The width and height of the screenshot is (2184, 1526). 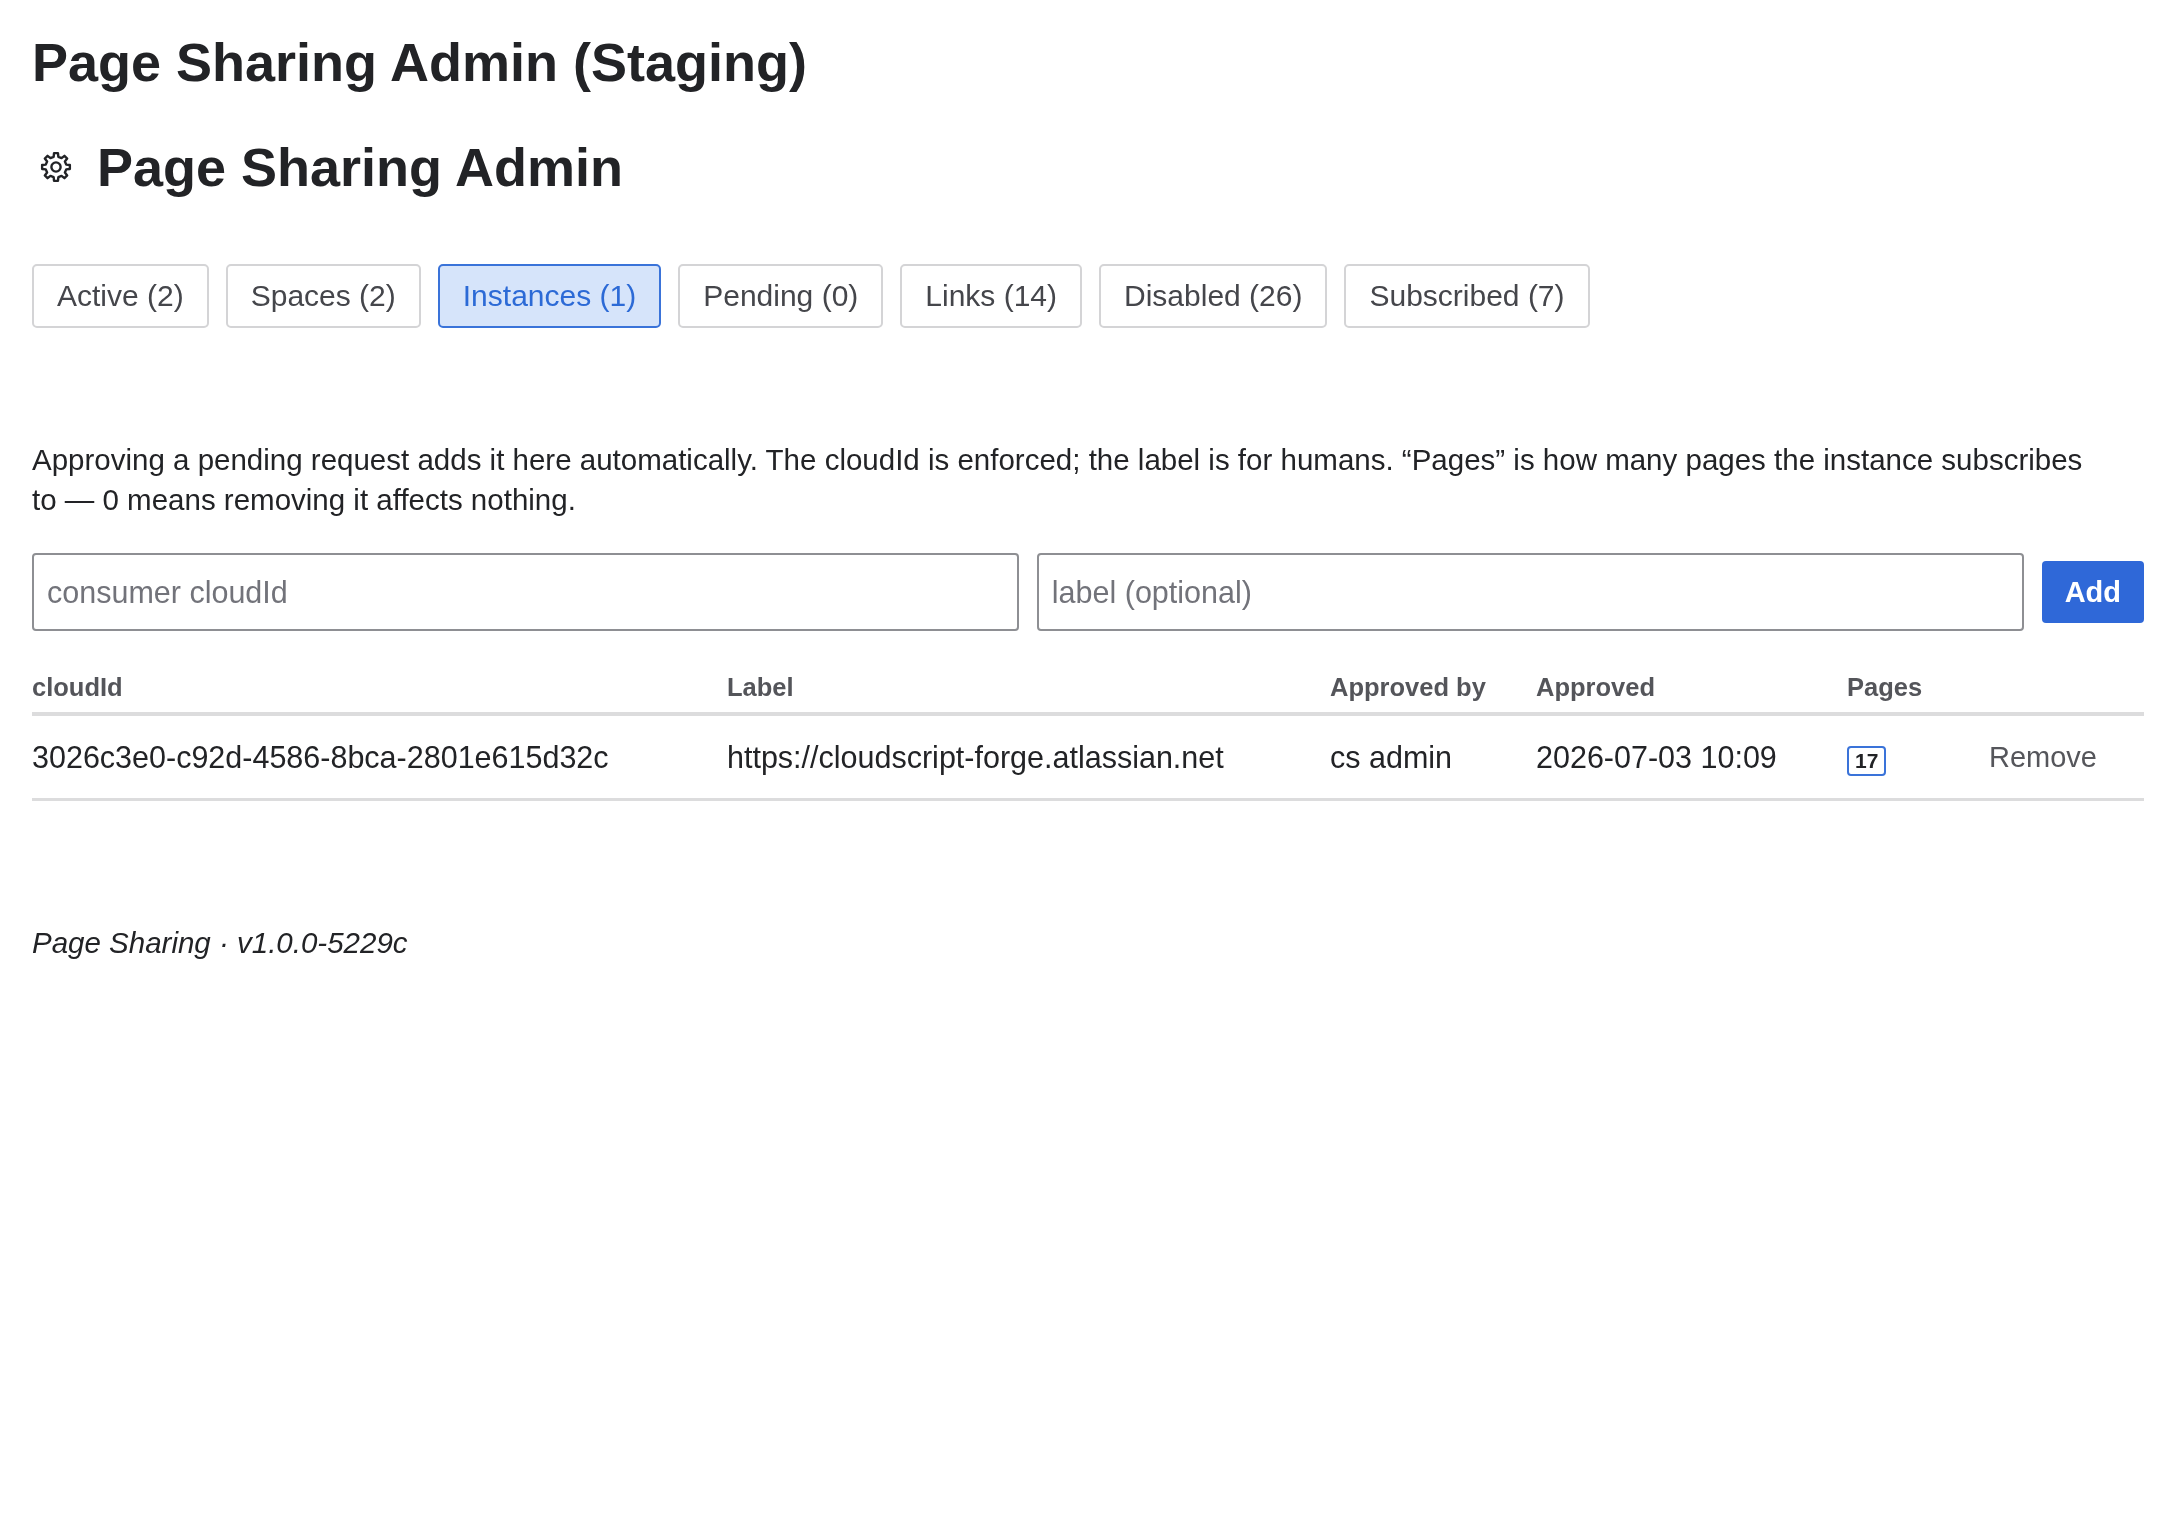 What do you see at coordinates (1391, 757) in the screenshot?
I see `table-cell: cs admin` at bounding box center [1391, 757].